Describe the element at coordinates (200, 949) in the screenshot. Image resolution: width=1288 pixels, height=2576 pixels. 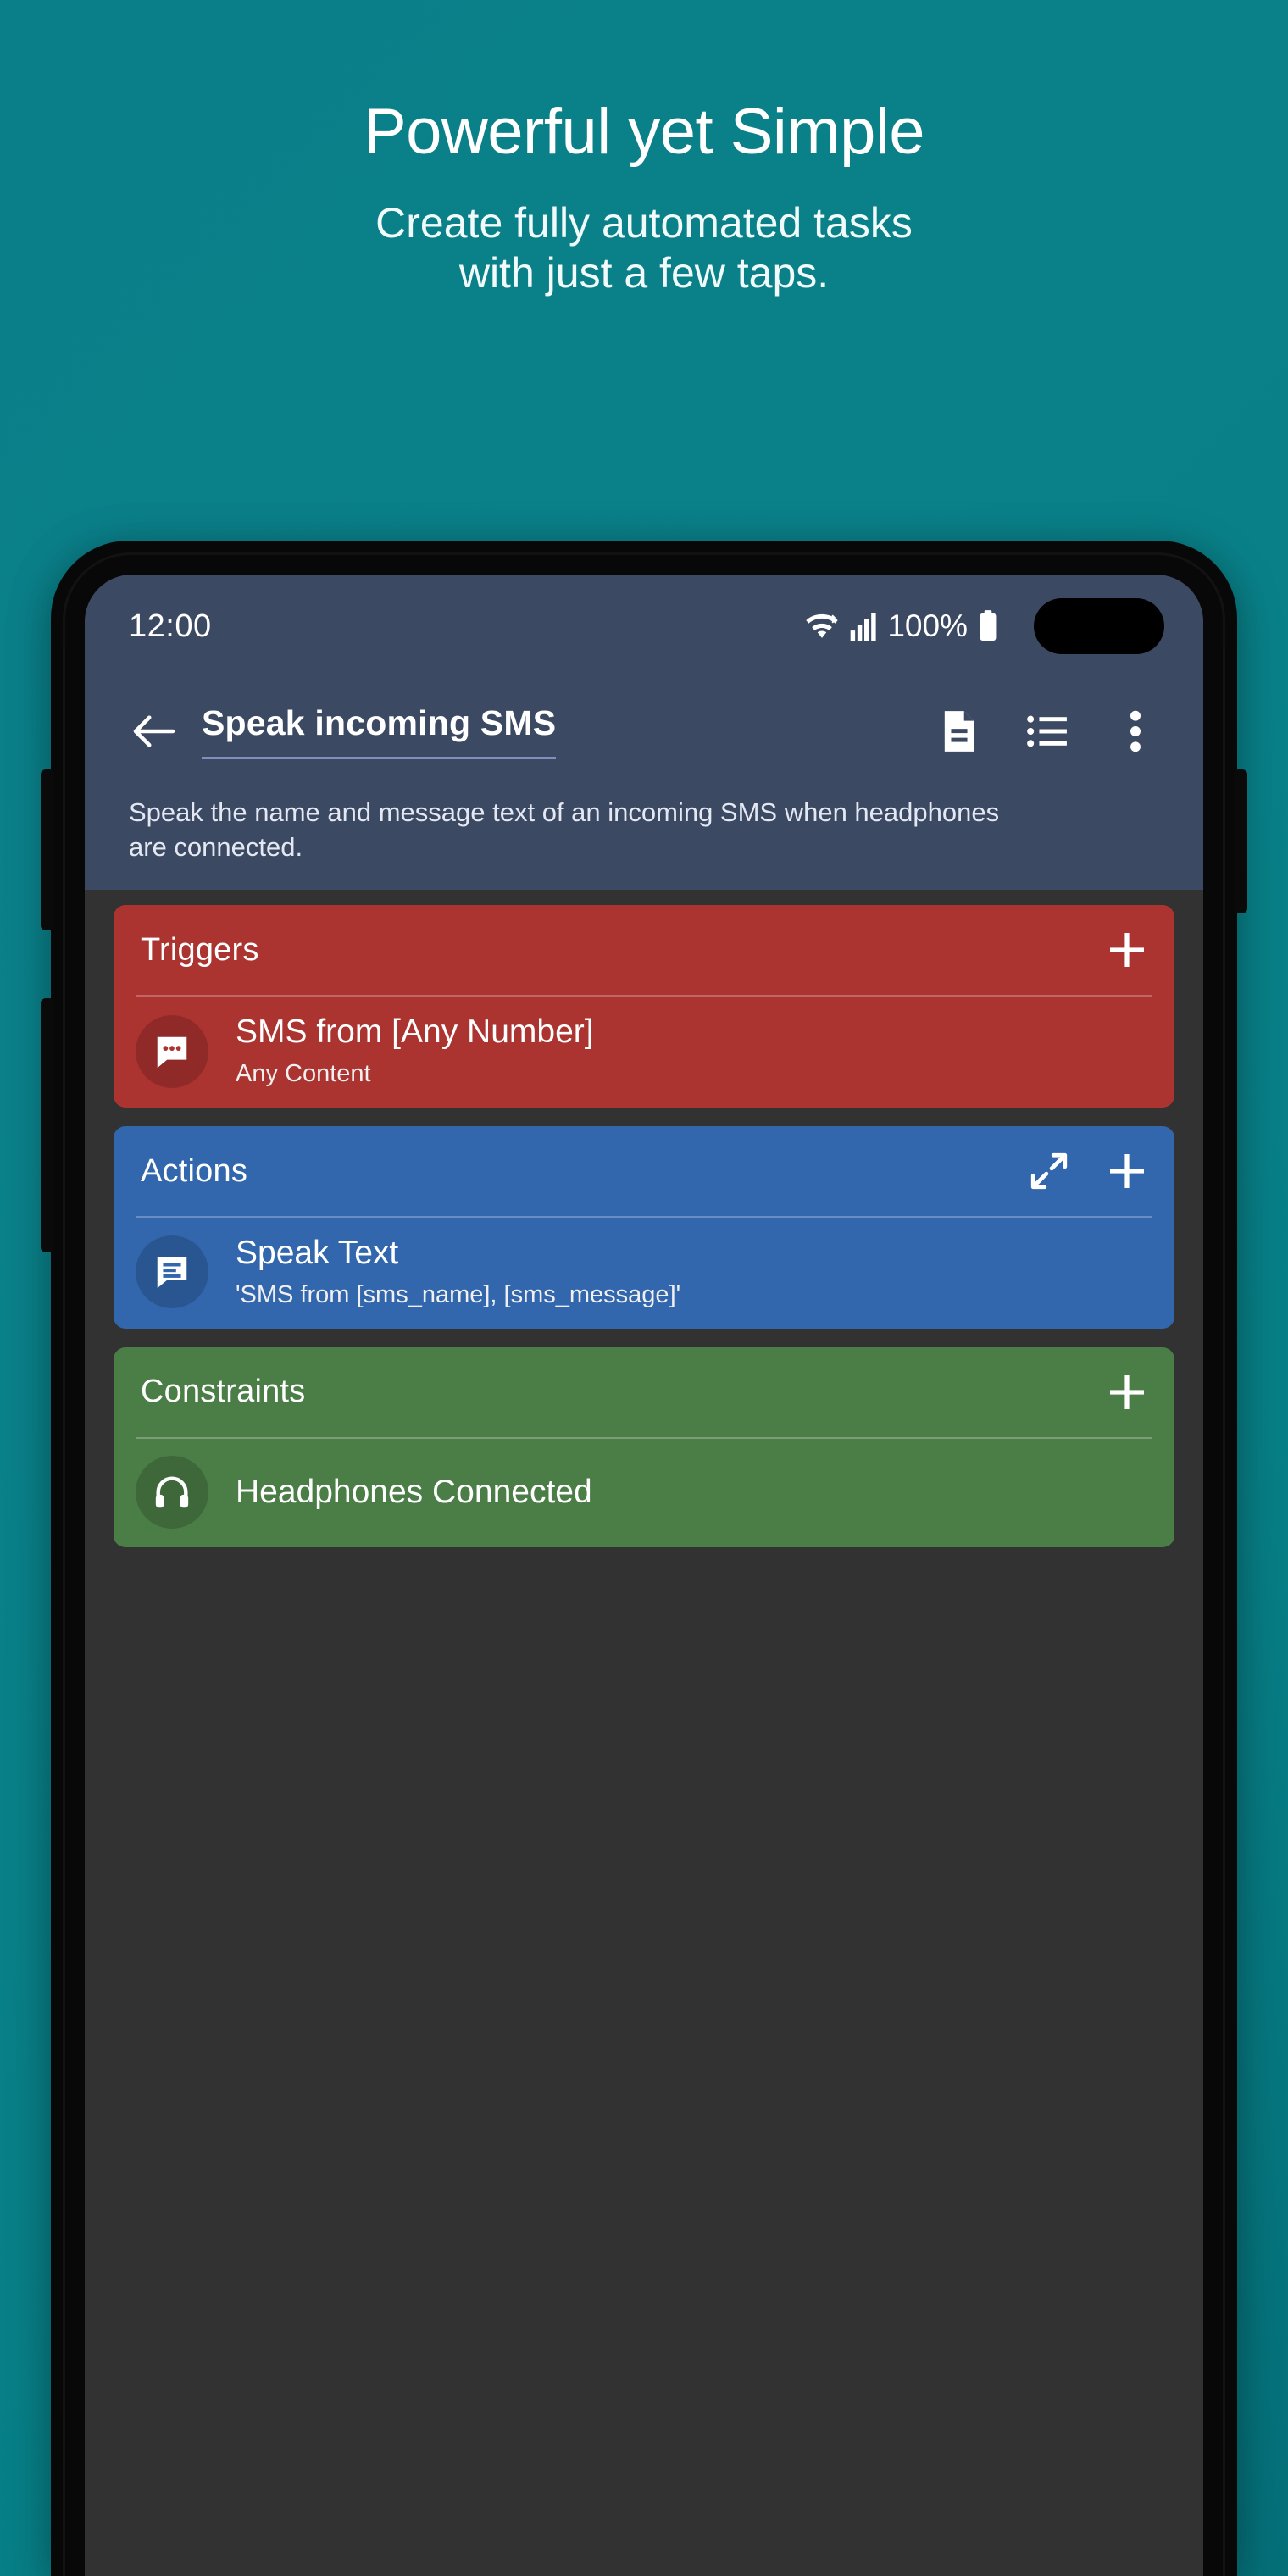
I see `triggers-title: Triggers` at that location.